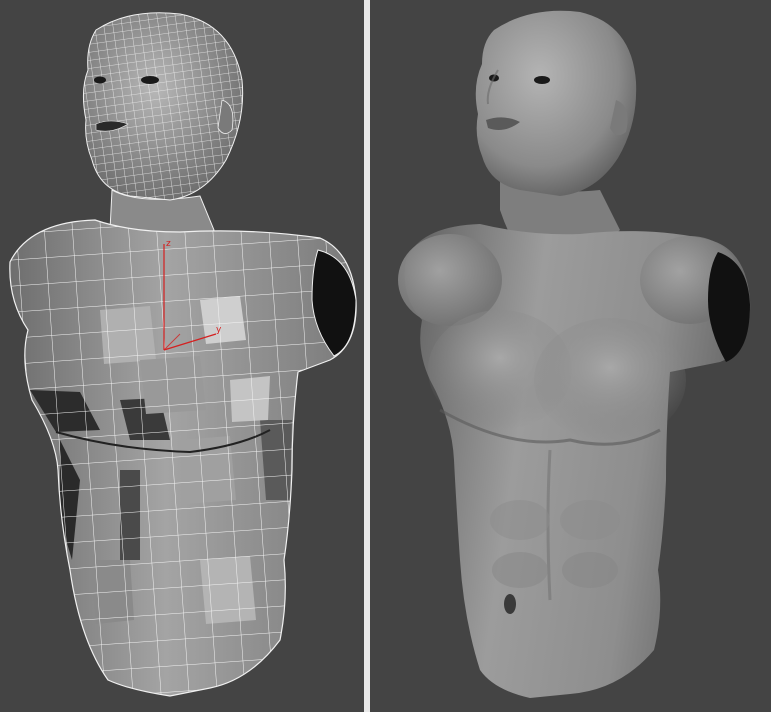 The image size is (771, 712). I want to click on gizmo-z-label: z, so click(168, 244).